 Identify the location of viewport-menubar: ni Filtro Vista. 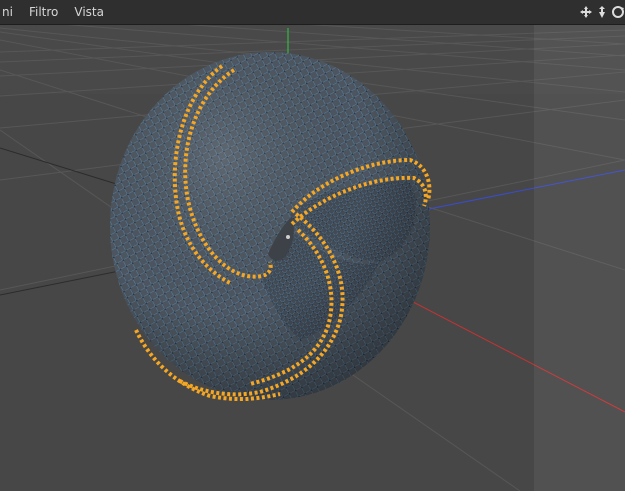
(312, 12).